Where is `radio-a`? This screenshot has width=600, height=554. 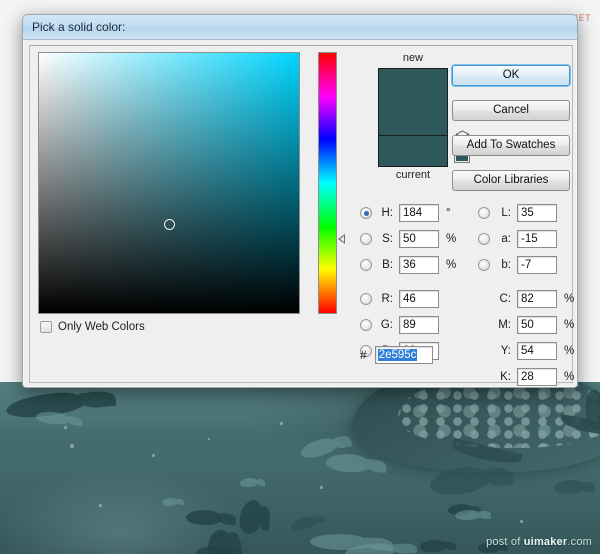
radio-a is located at coordinates (484, 239).